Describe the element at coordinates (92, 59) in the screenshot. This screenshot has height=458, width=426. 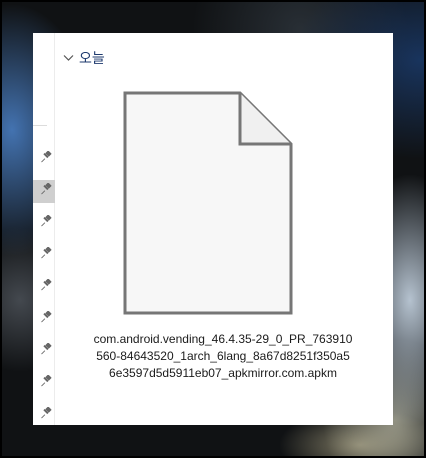
I see `group-title: 오늘` at that location.